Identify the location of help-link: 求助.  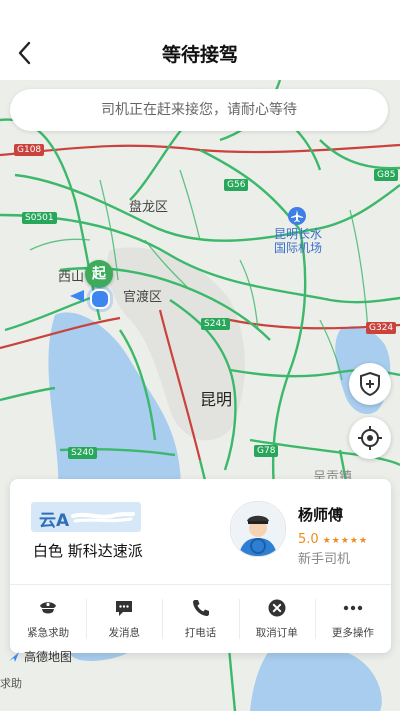
(11, 683).